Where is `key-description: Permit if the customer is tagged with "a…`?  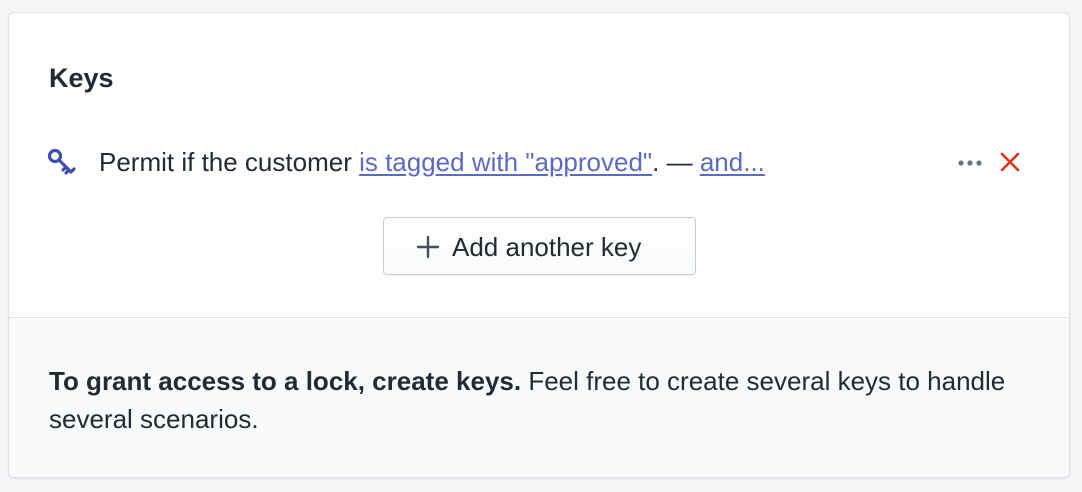
key-description: Permit if the customer is tagged with "a… is located at coordinates (432, 162).